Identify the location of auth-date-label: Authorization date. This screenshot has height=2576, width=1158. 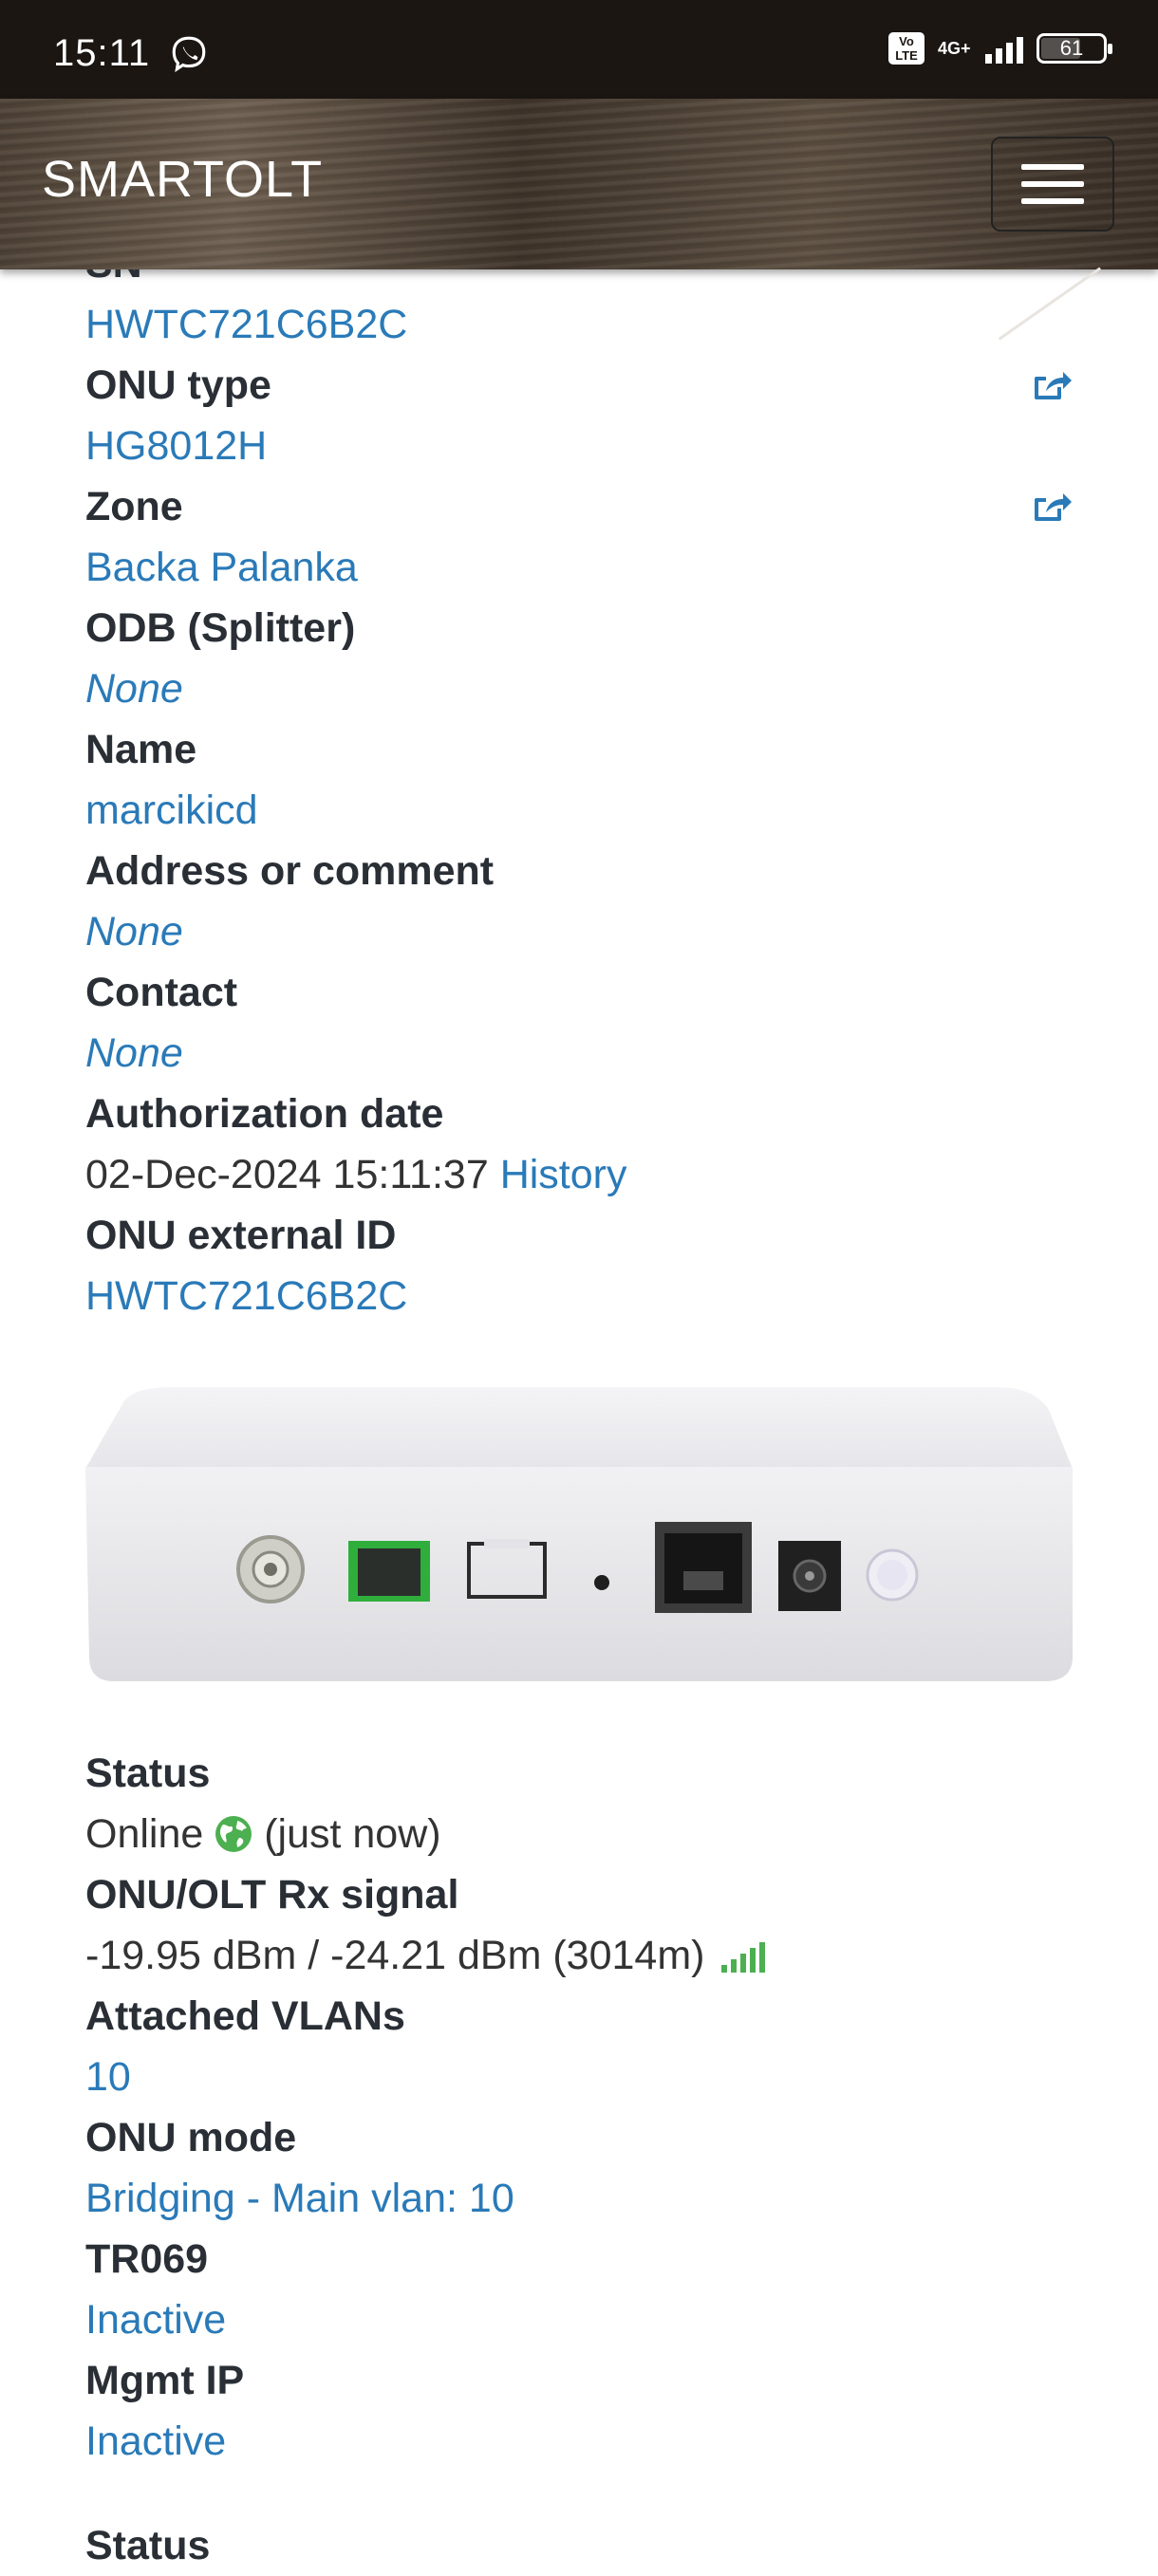
(264, 1114).